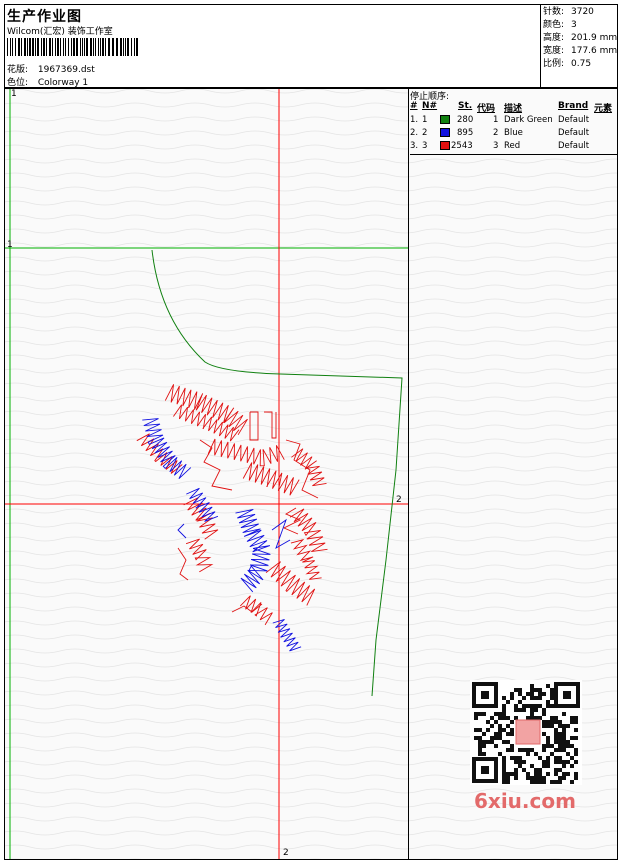 This screenshot has height=861, width=620. What do you see at coordinates (286, 853) in the screenshot?
I see `axis-label-bottom: 2` at bounding box center [286, 853].